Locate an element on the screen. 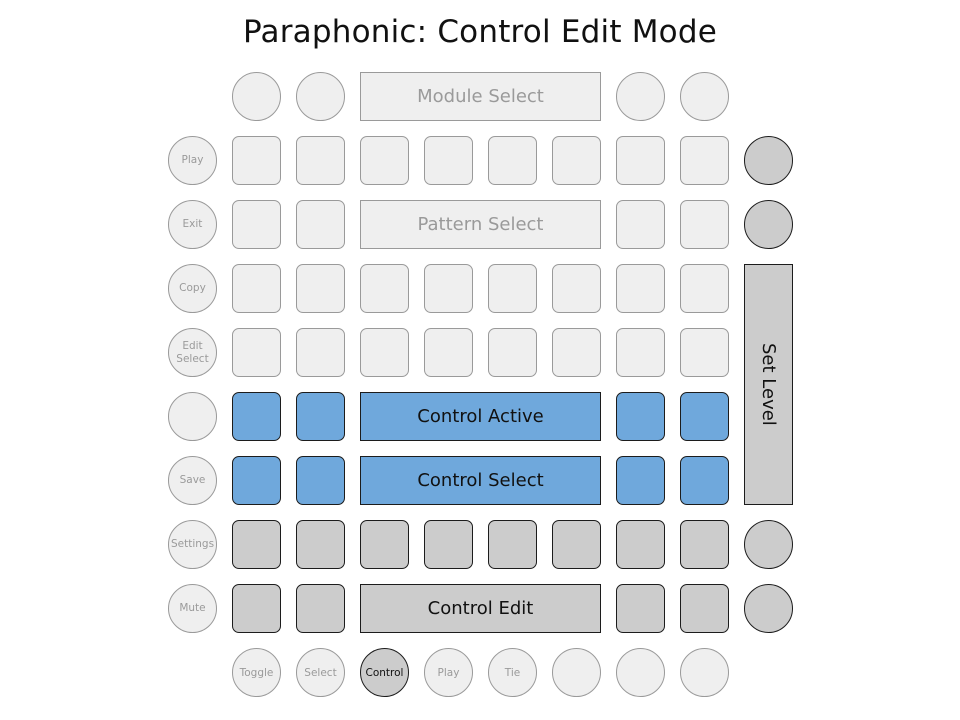 Image resolution: width=960 pixels, height=720 pixels. side-button-play: Play is located at coordinates (192, 160).